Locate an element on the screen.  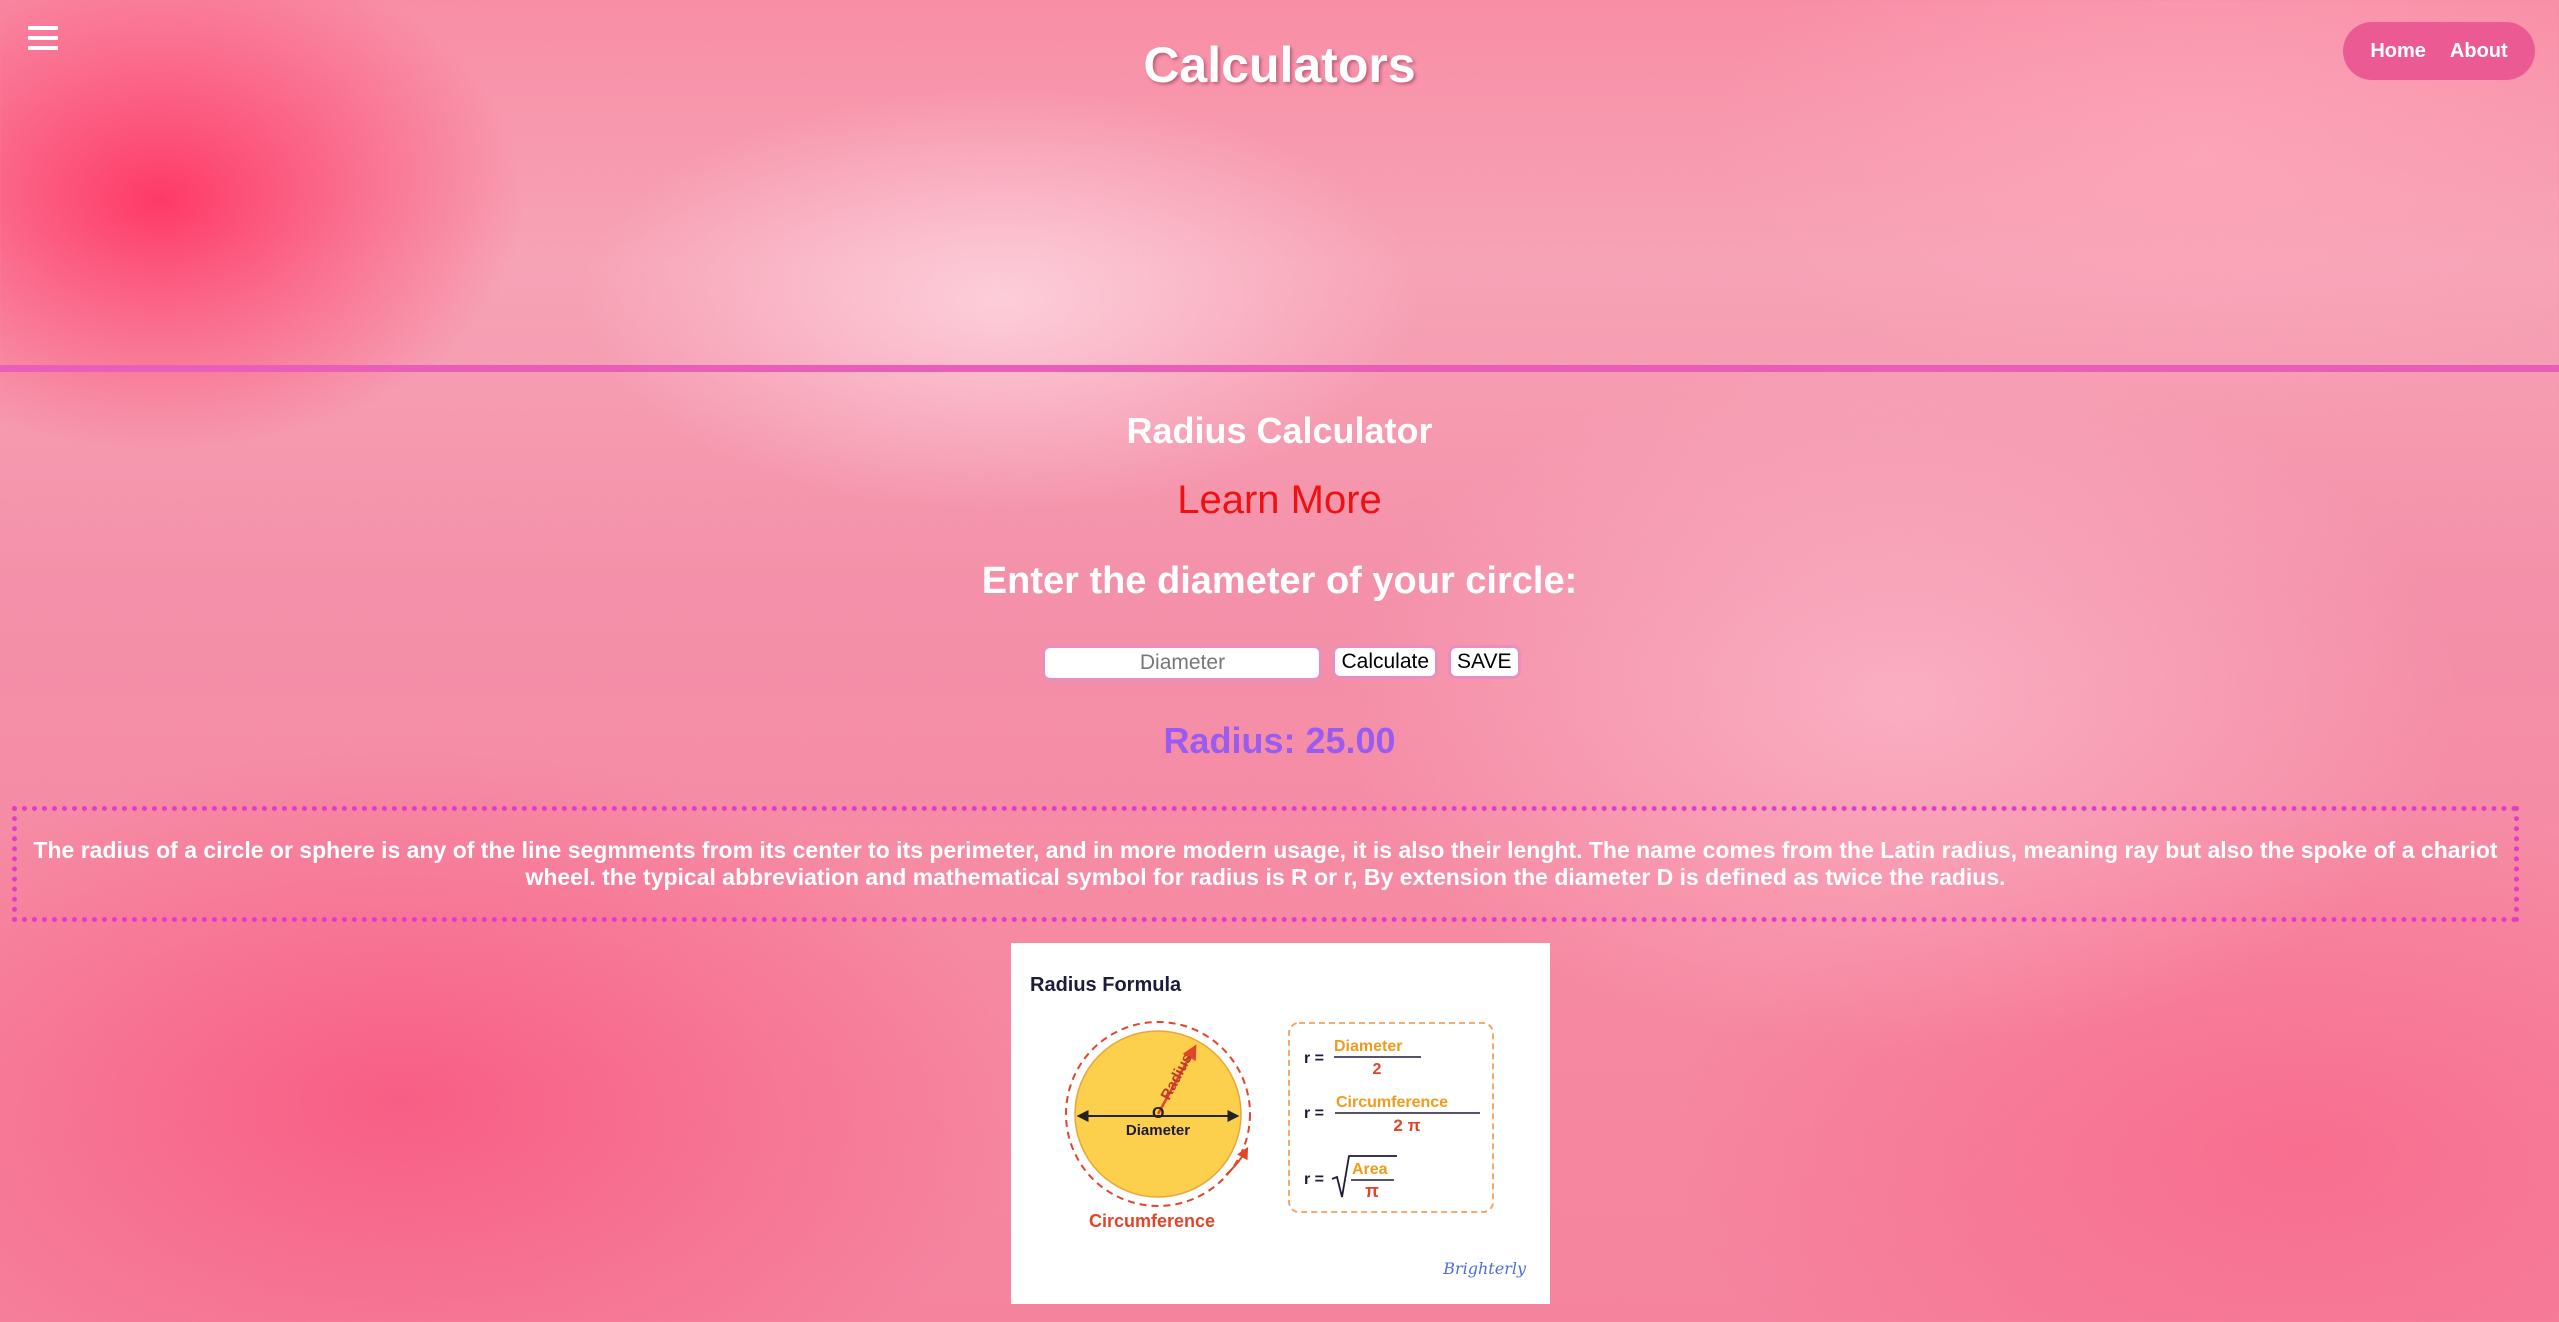
calculate-button: Calculate is located at coordinates (1385, 662).